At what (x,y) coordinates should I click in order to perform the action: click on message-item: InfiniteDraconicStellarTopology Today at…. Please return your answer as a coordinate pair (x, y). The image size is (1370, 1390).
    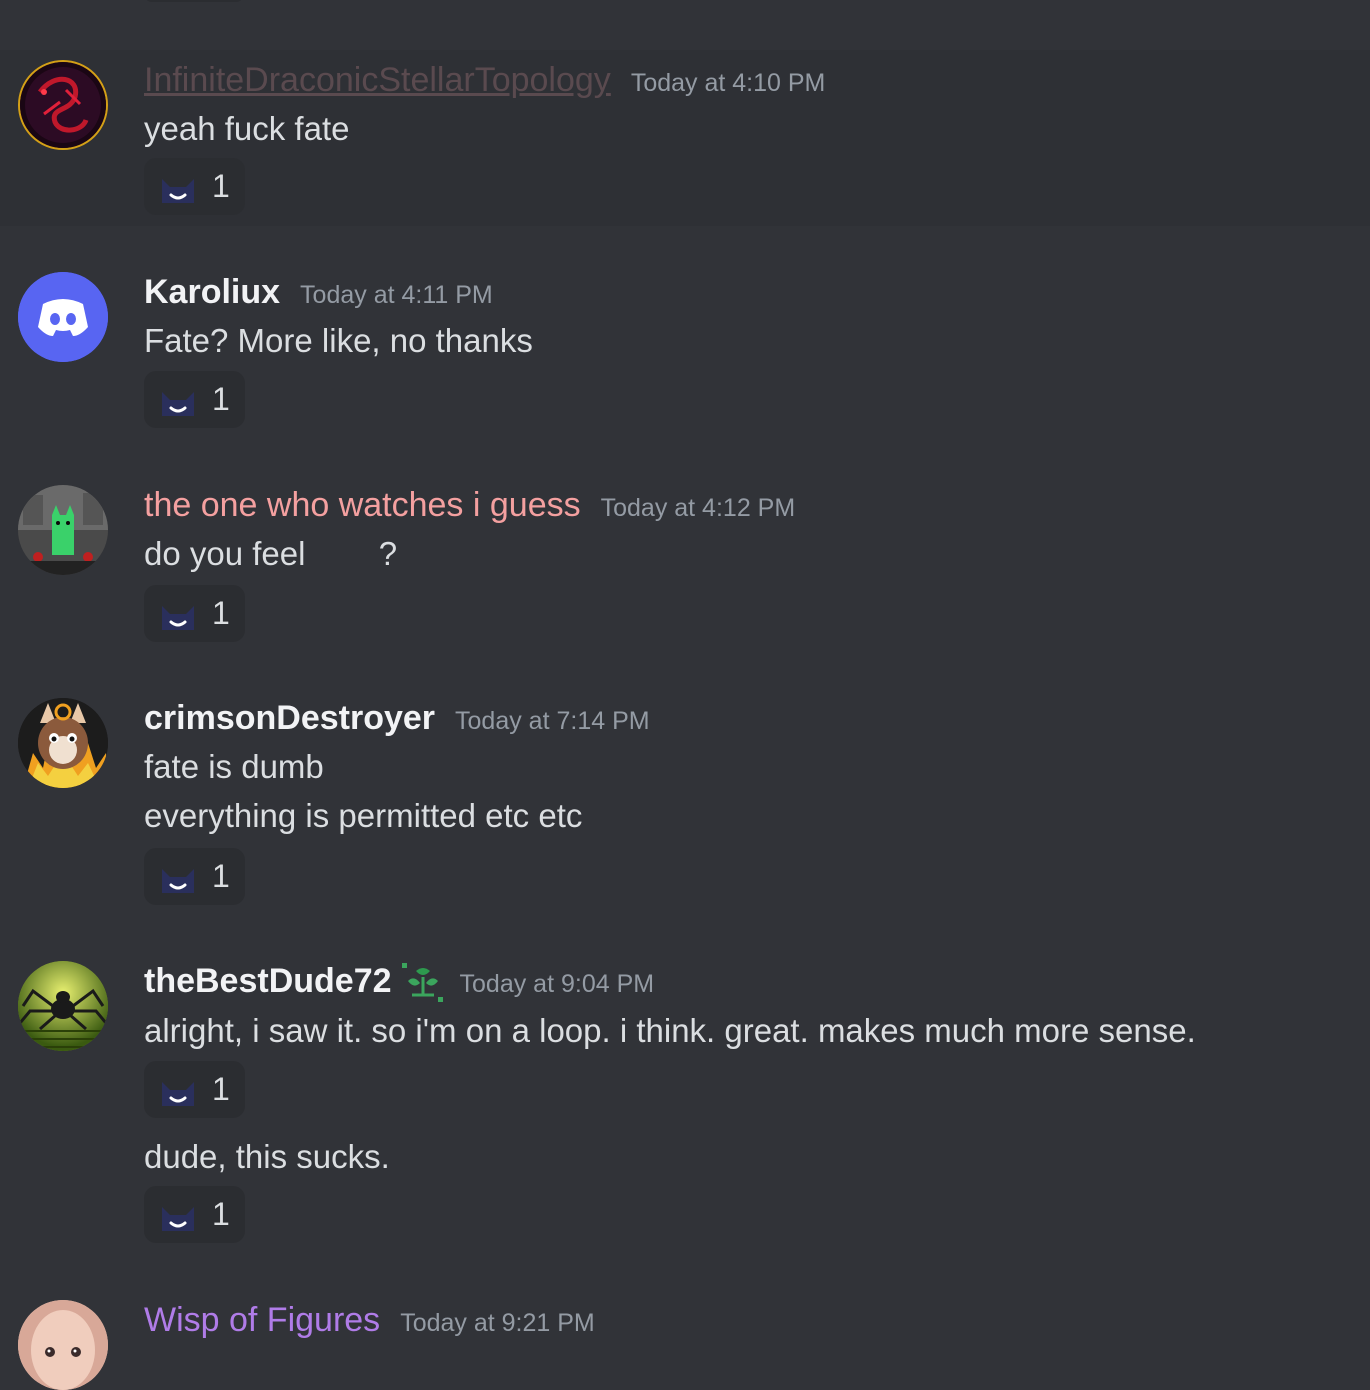
    Looking at the image, I should click on (685, 138).